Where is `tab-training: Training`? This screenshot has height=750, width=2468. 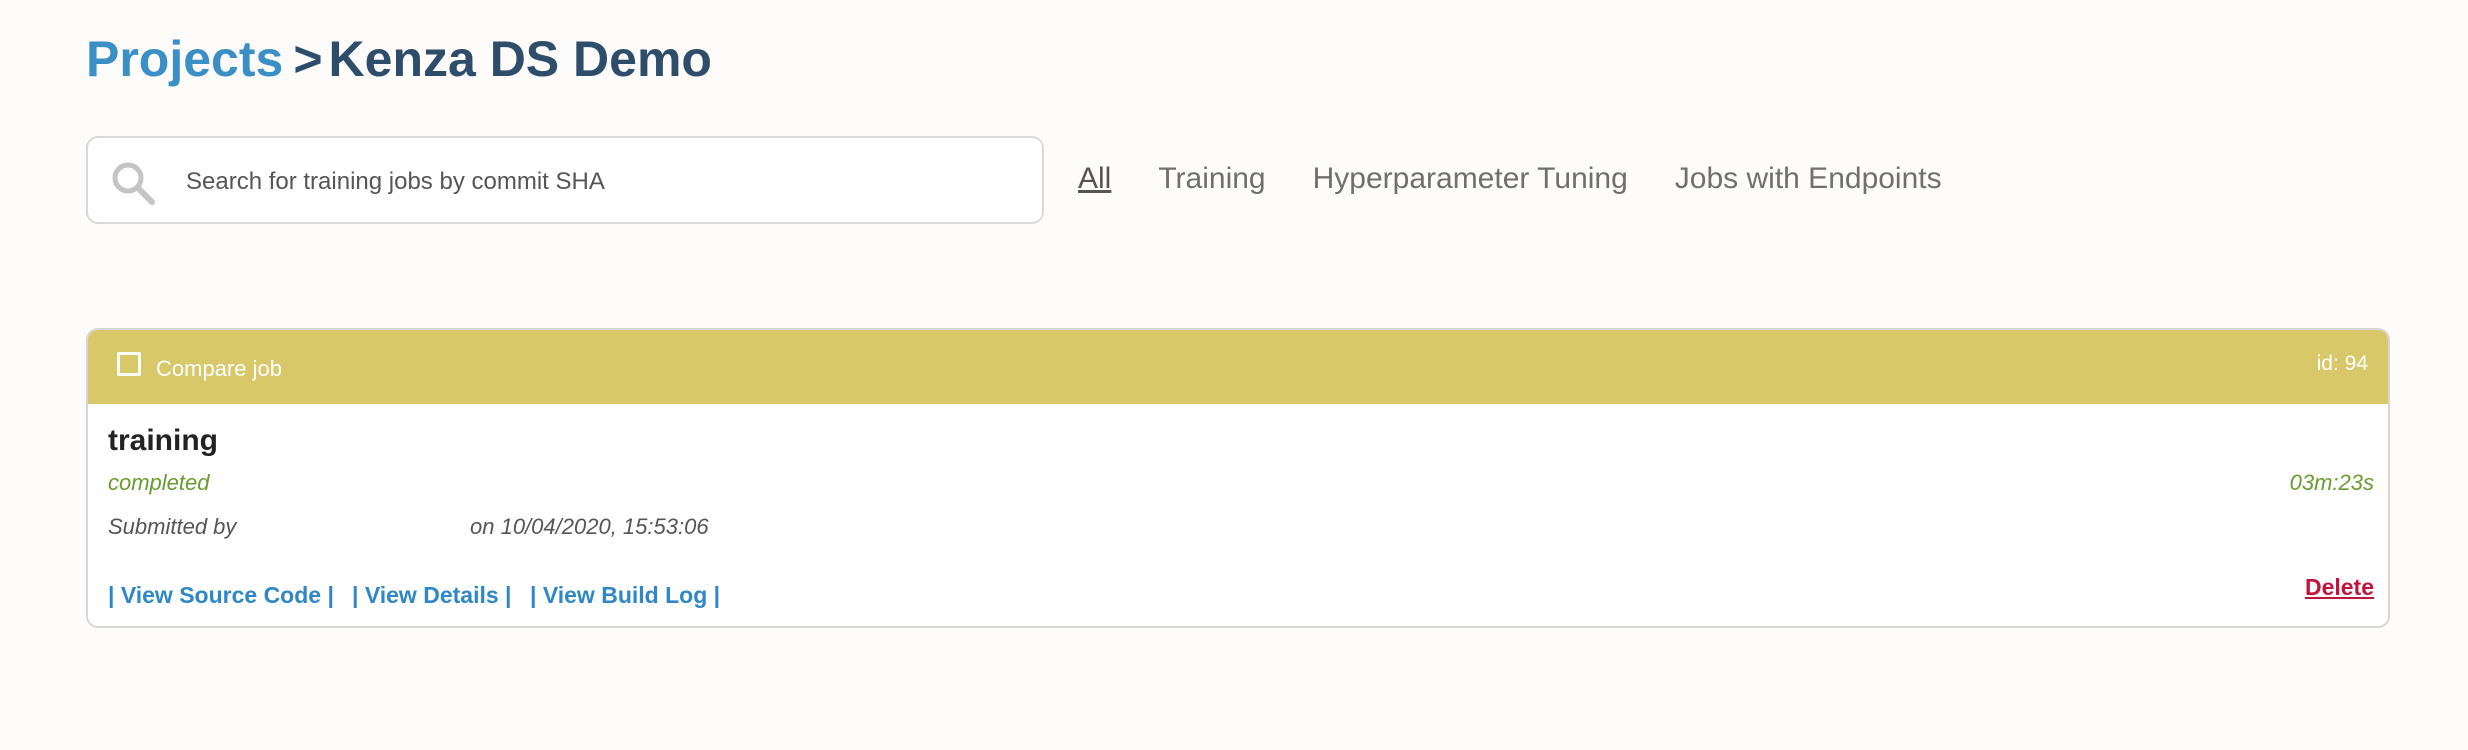
tab-training: Training is located at coordinates (1211, 179).